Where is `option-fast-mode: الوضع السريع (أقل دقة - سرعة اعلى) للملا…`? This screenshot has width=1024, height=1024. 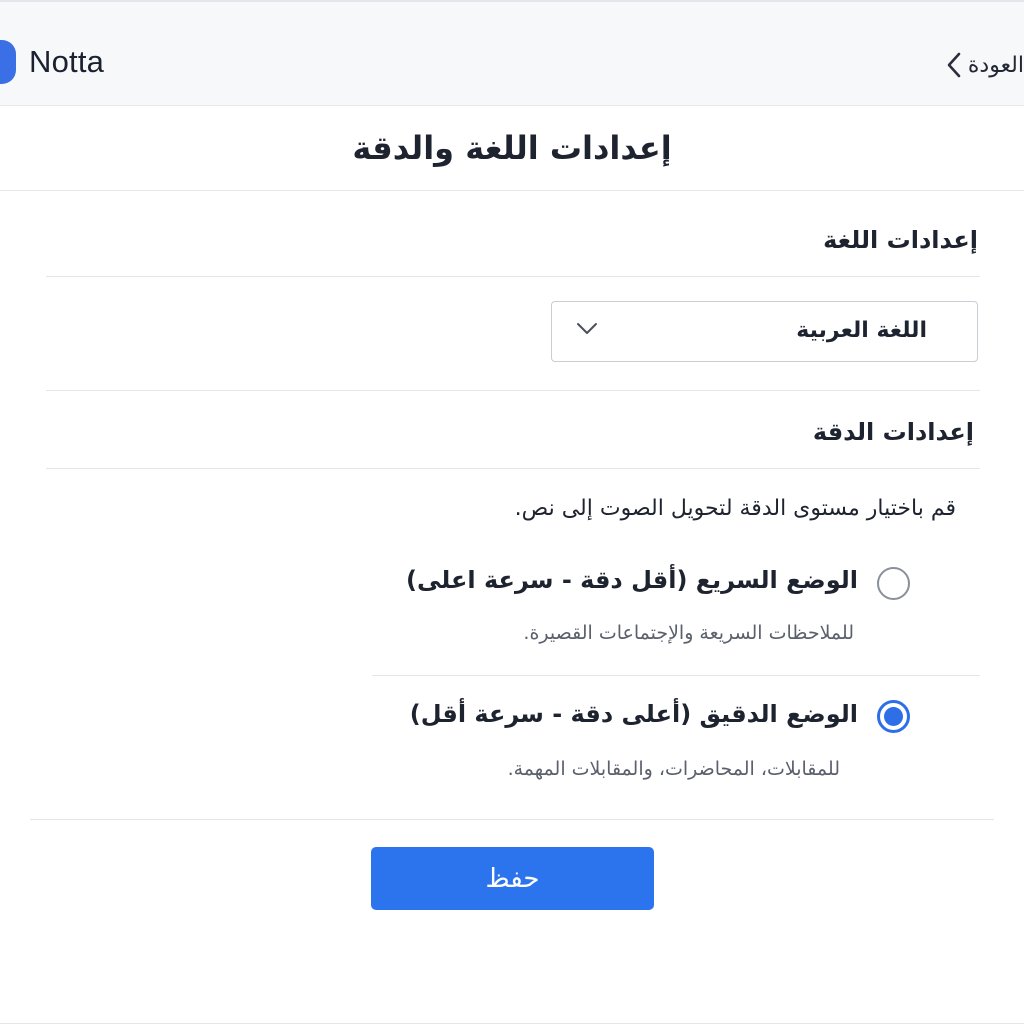
option-fast-mode: الوضع السريع (أقل دقة - سرعة اعلى) للملا… is located at coordinates (641, 610).